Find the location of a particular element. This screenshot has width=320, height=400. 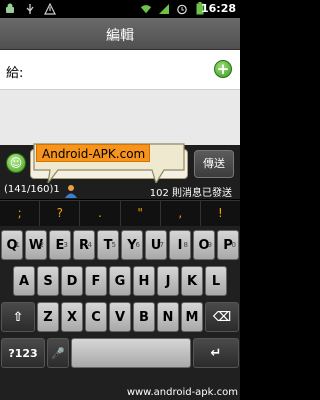

enter-key: ↵ is located at coordinates (216, 353).